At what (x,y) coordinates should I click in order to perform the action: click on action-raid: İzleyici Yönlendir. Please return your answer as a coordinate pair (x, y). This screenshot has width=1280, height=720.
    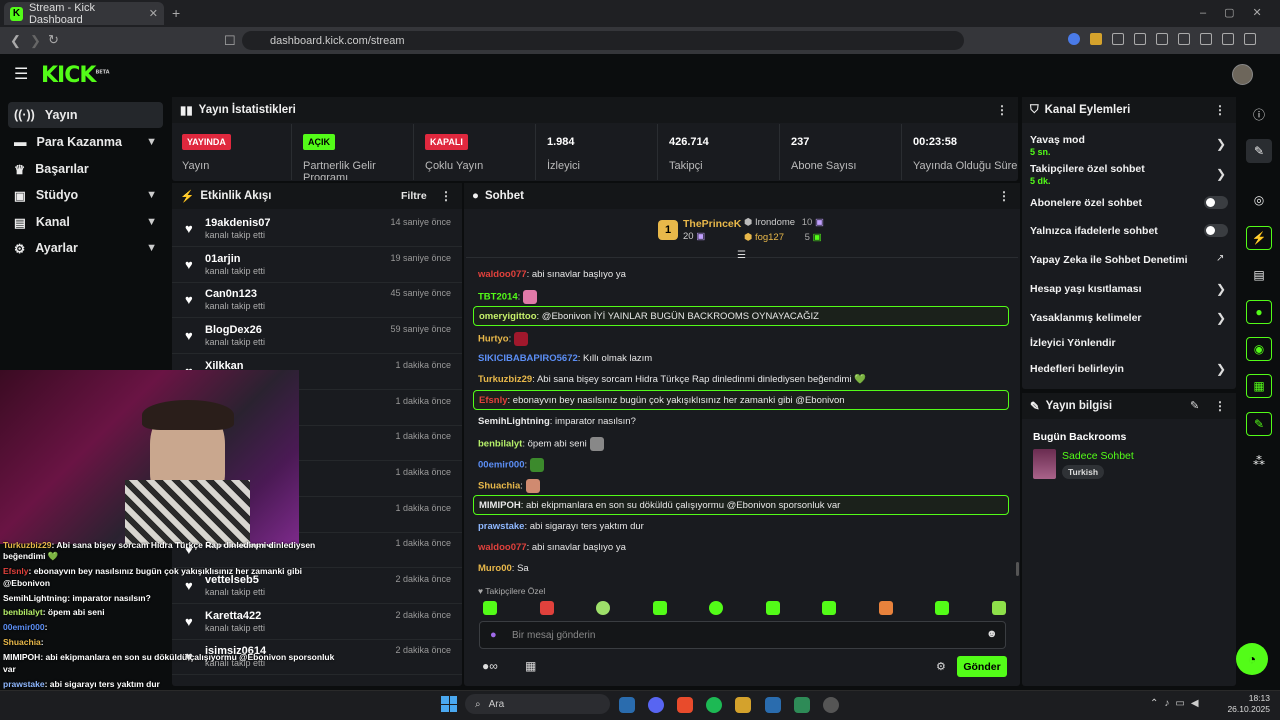
    Looking at the image, I should click on (1073, 343).